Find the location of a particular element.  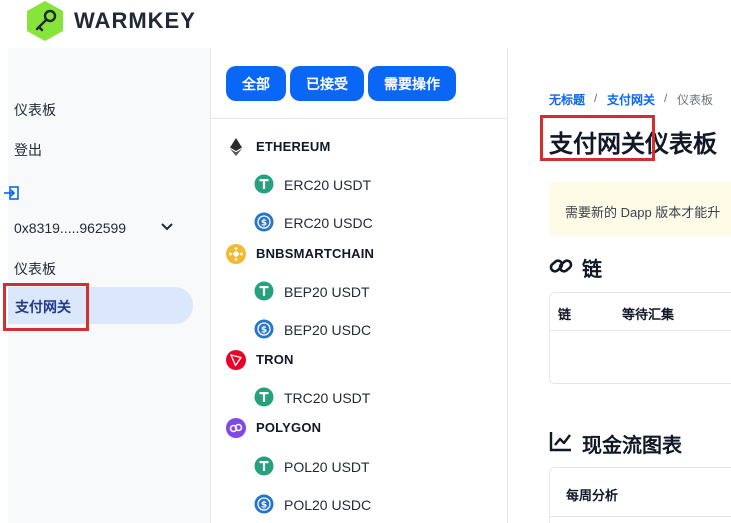

sidebar-item-dashboard-2: 仪表板 is located at coordinates (35, 269).